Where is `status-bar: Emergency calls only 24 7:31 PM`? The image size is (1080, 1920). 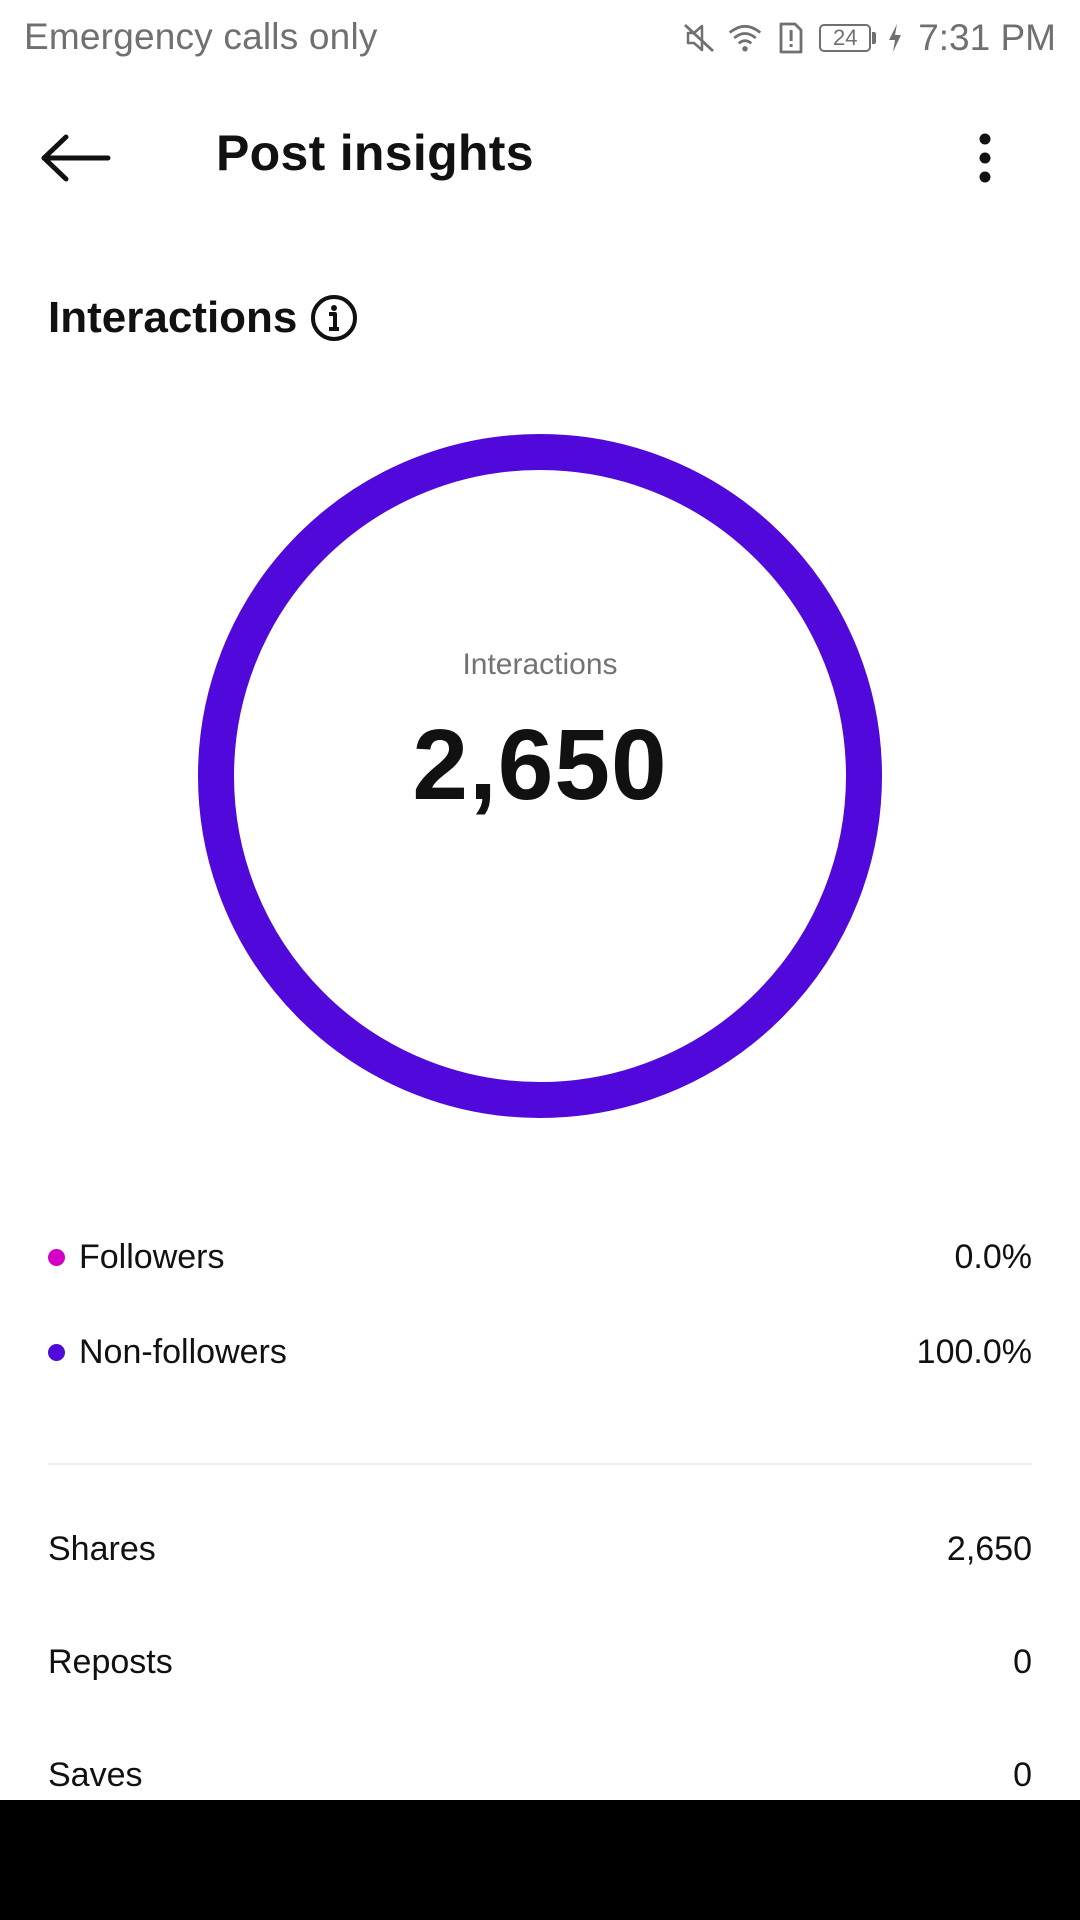 status-bar: Emergency calls only 24 7:31 PM is located at coordinates (540, 38).